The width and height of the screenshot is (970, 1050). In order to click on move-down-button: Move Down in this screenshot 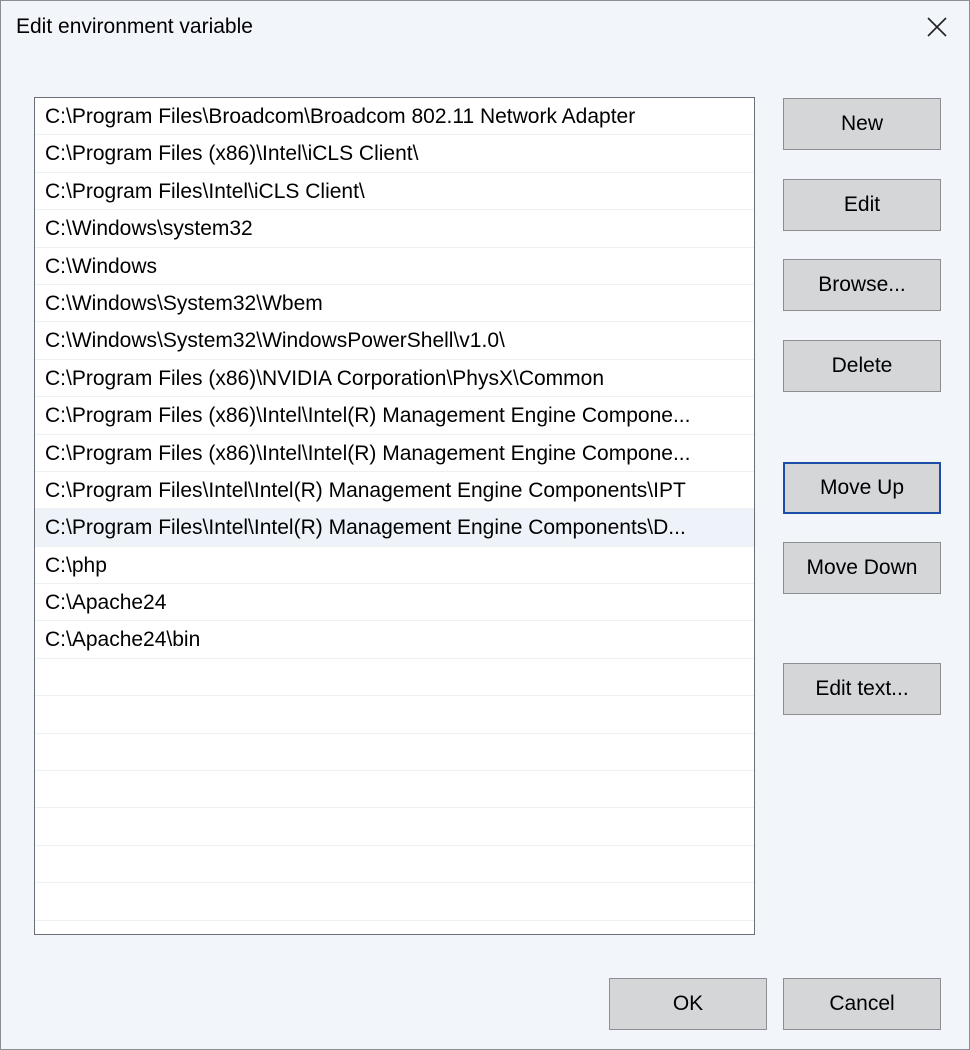, I will do `click(862, 568)`.